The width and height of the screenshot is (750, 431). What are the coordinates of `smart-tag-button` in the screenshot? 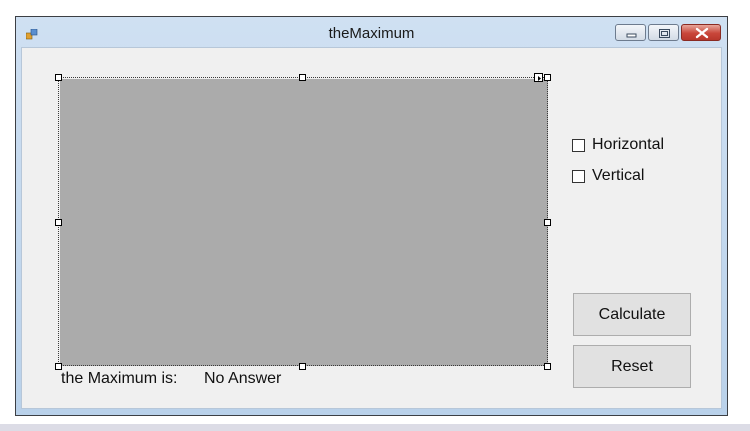 It's located at (538, 77).